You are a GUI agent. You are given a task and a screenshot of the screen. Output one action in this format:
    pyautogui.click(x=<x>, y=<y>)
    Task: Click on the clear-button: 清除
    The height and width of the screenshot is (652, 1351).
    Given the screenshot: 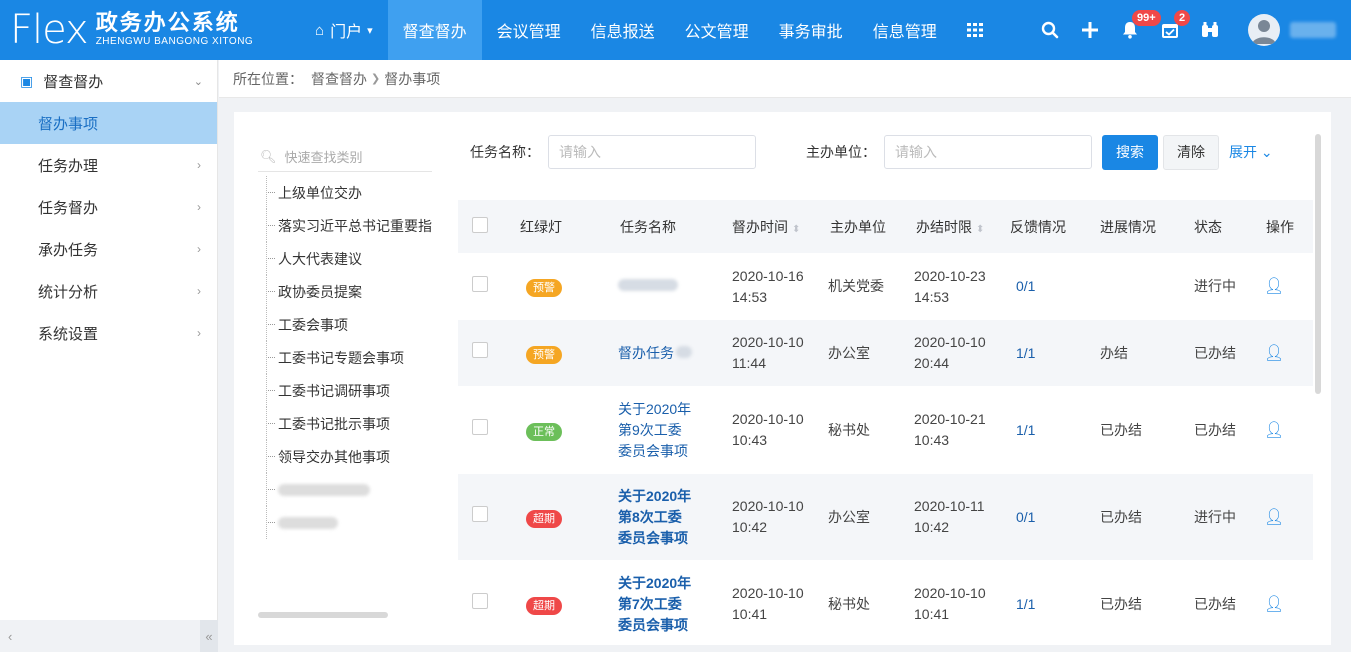 What is the action you would take?
    pyautogui.click(x=1191, y=152)
    